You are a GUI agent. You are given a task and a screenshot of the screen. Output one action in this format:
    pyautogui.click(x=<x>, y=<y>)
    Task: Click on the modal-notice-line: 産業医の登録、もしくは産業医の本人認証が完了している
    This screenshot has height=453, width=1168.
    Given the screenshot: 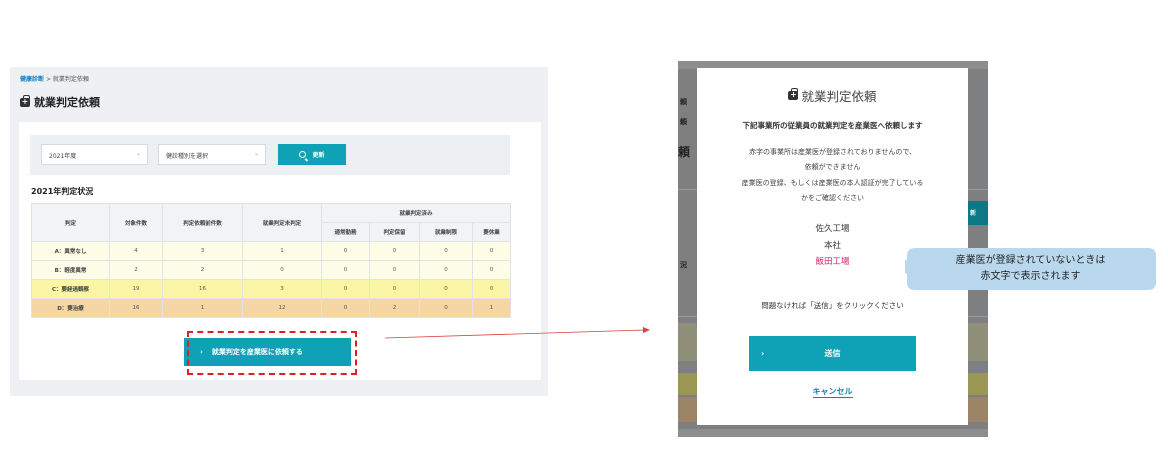 What is the action you would take?
    pyautogui.click(x=832, y=183)
    